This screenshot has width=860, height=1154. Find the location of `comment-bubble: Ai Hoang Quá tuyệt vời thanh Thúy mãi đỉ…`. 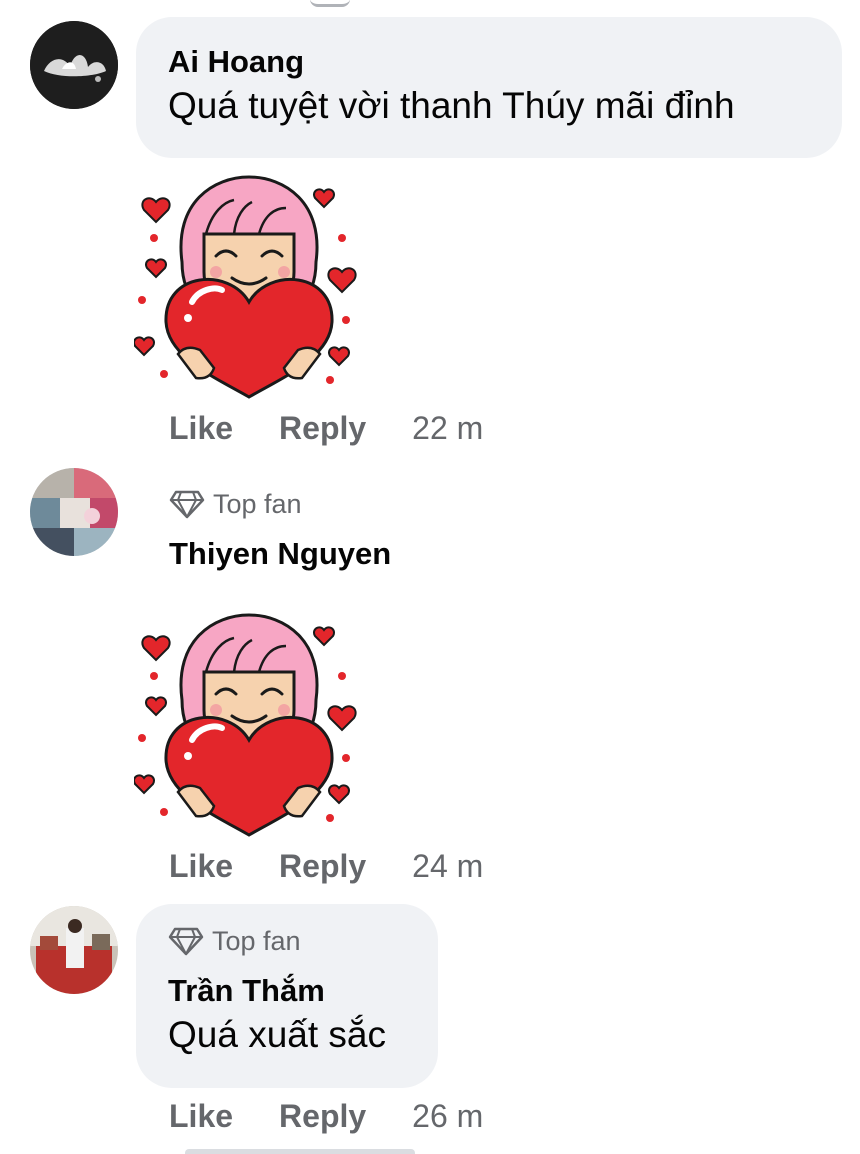

comment-bubble: Ai Hoang Quá tuyệt vời thanh Thúy mãi đỉ… is located at coordinates (489, 87).